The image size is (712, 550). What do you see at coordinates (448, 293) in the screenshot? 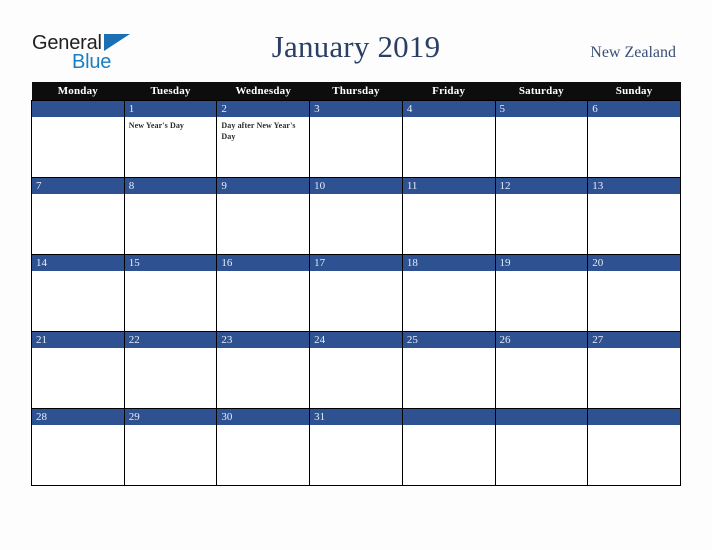
I see `calendar-day-cell: 18` at bounding box center [448, 293].